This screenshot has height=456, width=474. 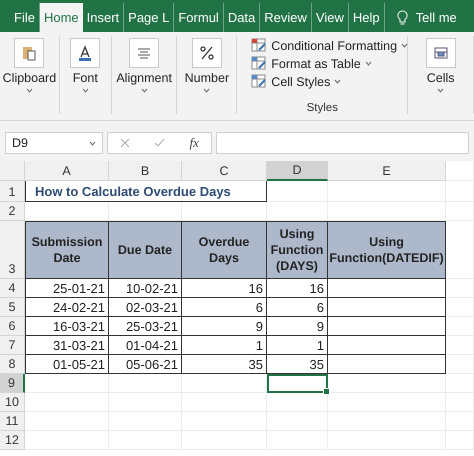 What do you see at coordinates (145, 345) in the screenshot?
I see `table-cell: 01-04-21` at bounding box center [145, 345].